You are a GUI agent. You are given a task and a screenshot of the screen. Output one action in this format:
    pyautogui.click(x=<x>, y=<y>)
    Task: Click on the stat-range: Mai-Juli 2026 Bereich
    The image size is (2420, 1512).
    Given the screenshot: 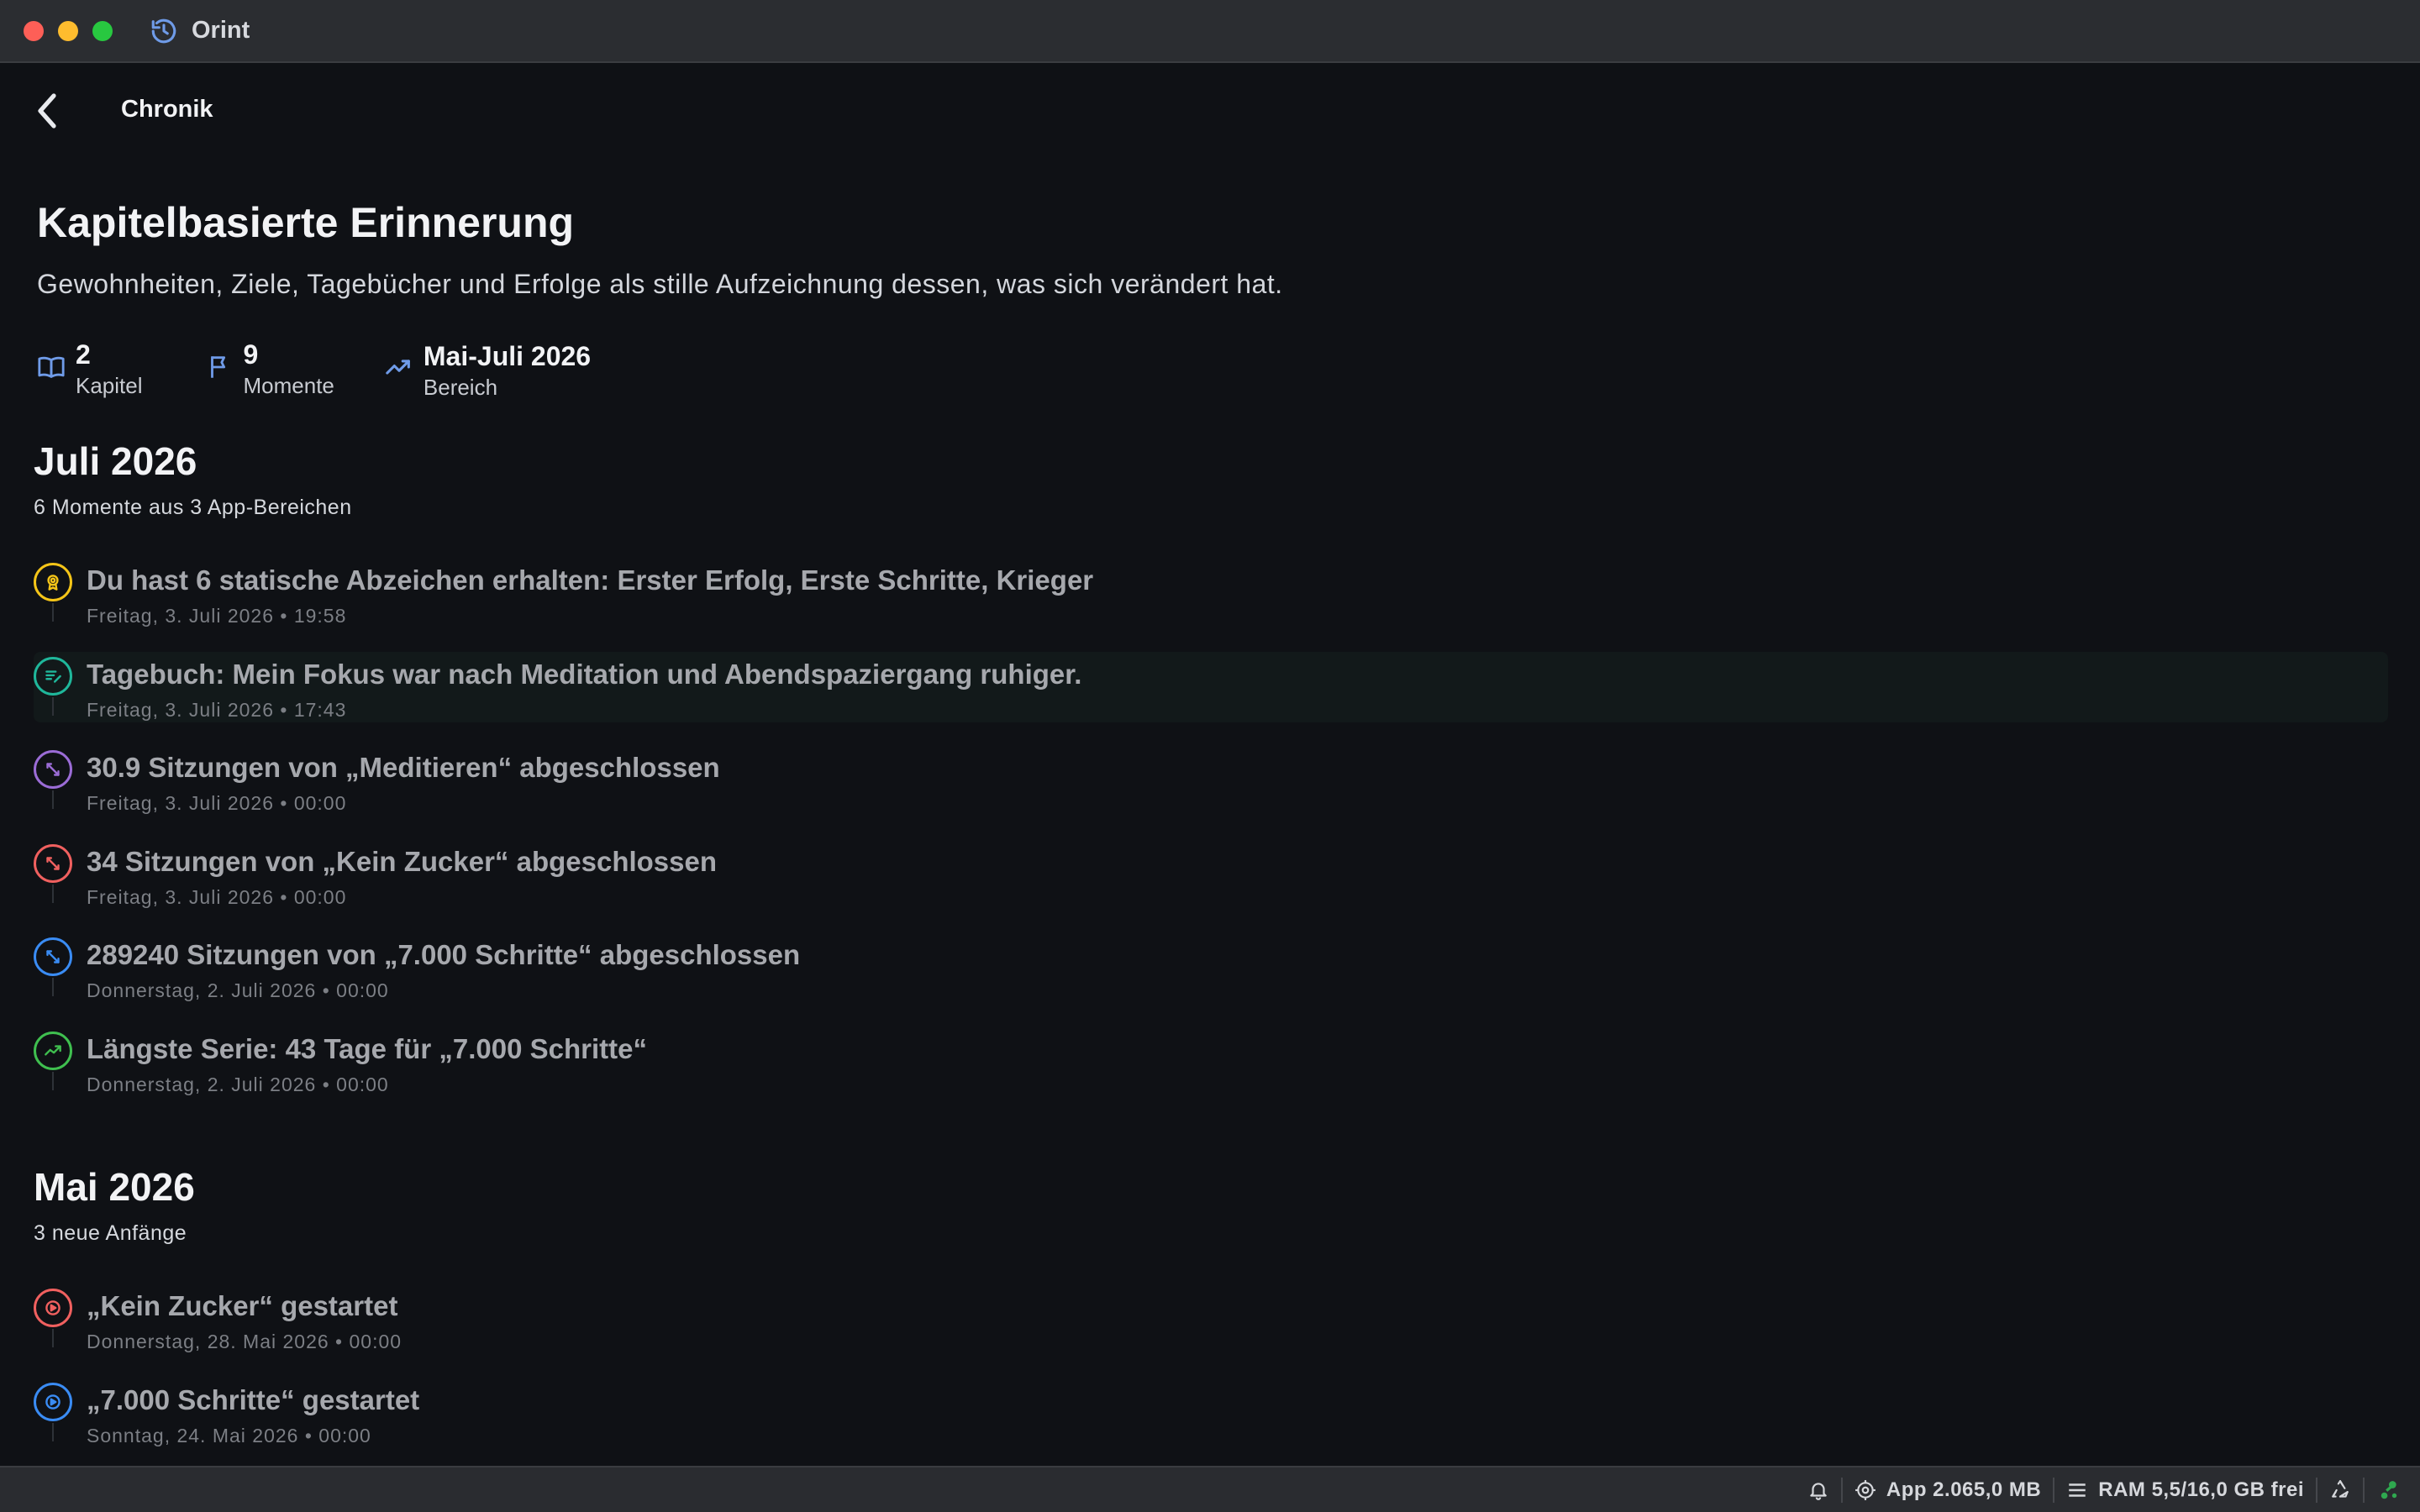 What is the action you would take?
    pyautogui.click(x=488, y=370)
    